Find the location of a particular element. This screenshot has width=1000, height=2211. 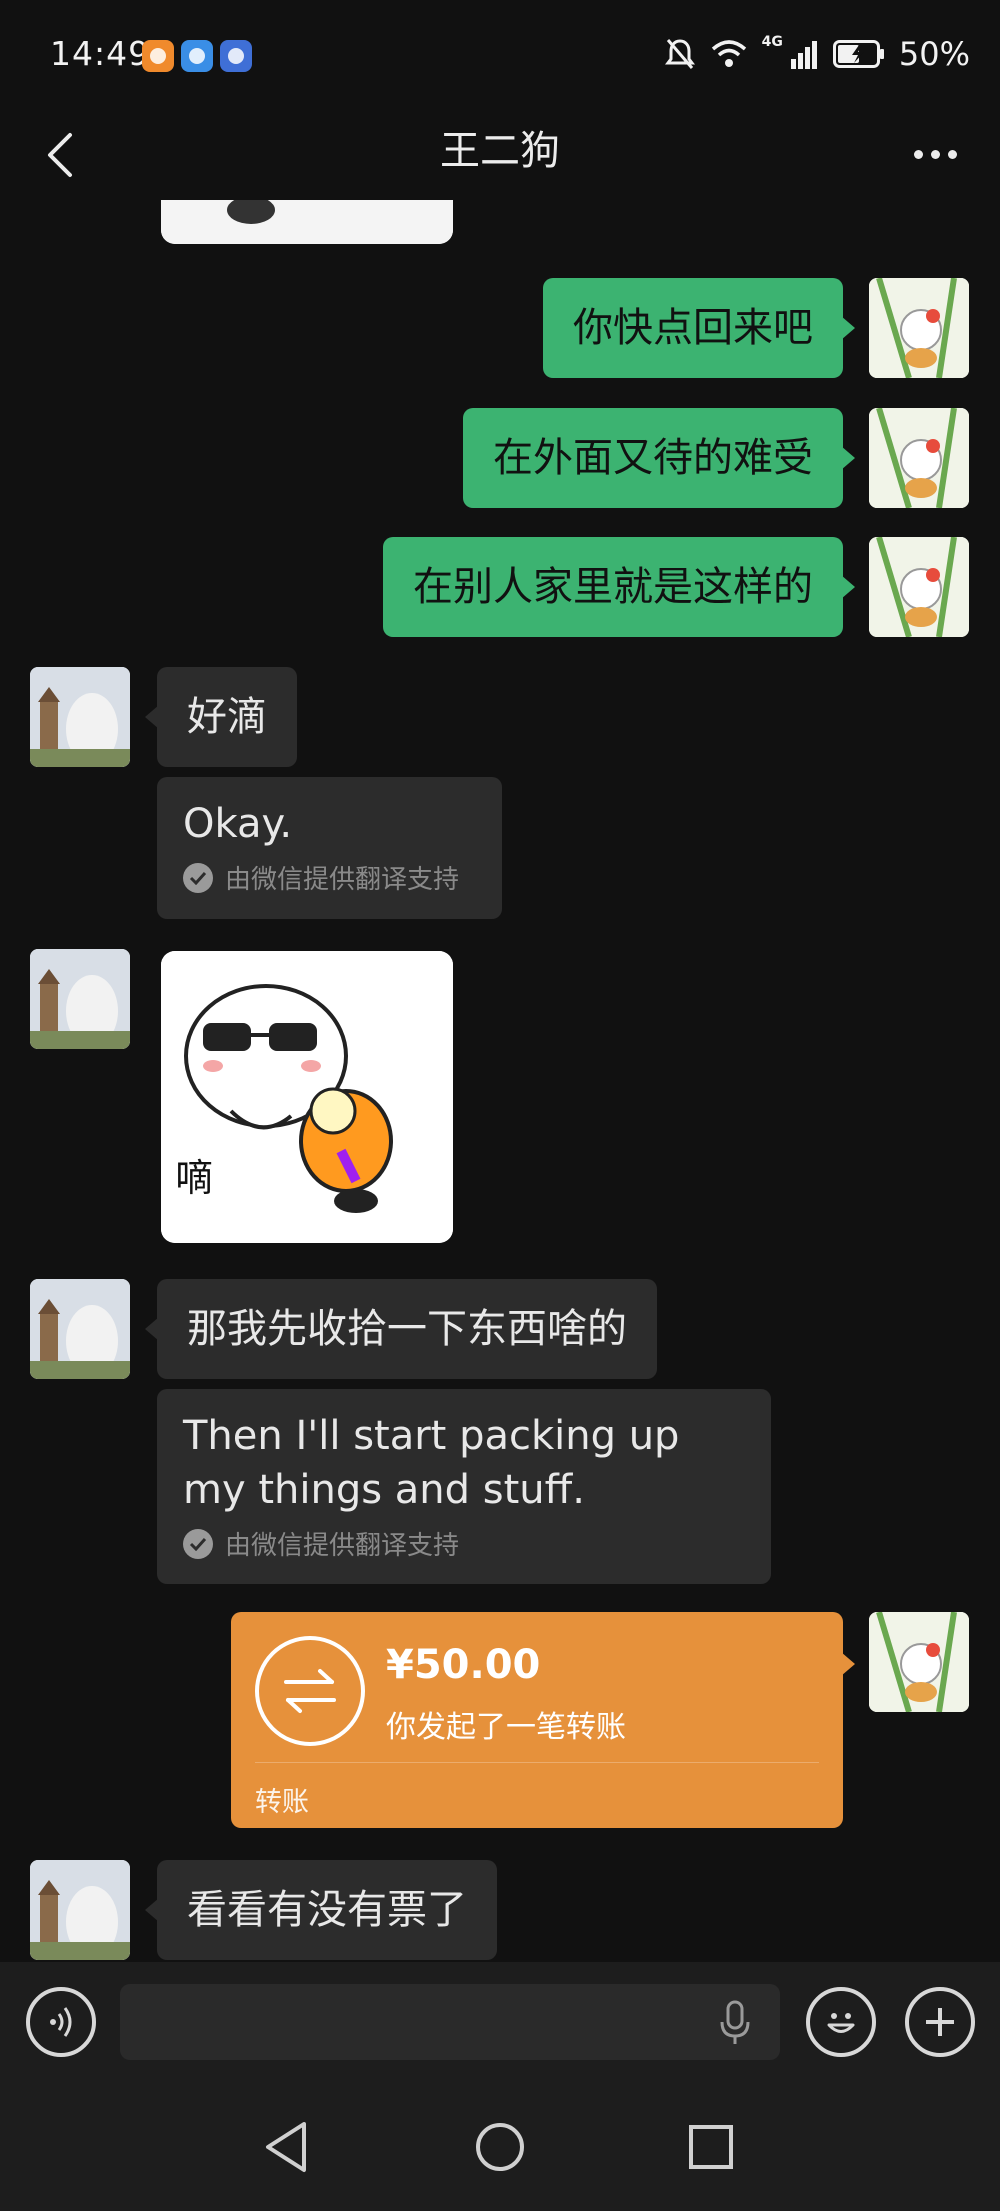

battery-percent: 50% is located at coordinates (934, 54).